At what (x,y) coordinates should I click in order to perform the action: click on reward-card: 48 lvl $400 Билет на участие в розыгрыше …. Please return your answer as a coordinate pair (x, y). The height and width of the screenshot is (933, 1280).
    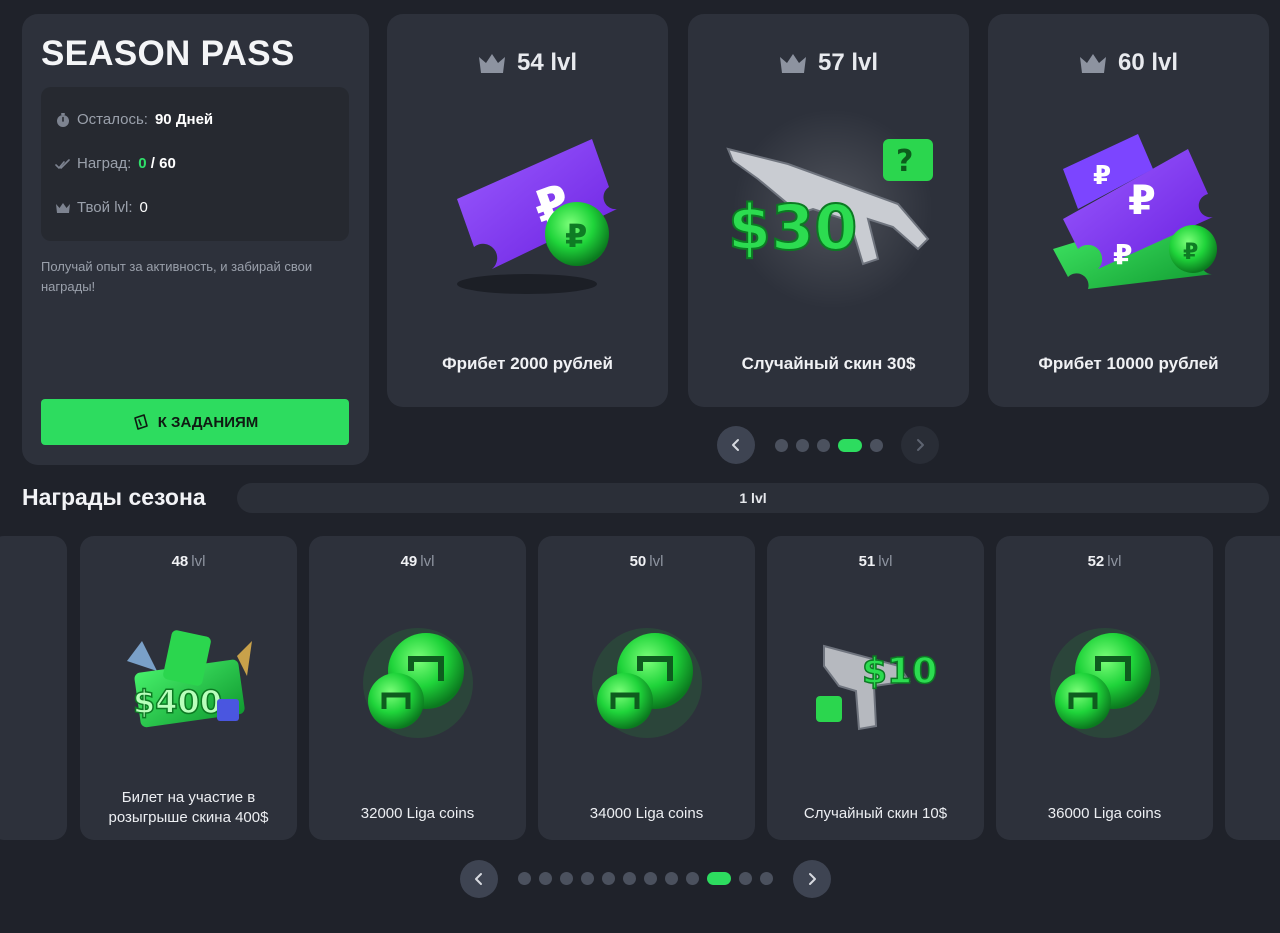
    Looking at the image, I should click on (188, 688).